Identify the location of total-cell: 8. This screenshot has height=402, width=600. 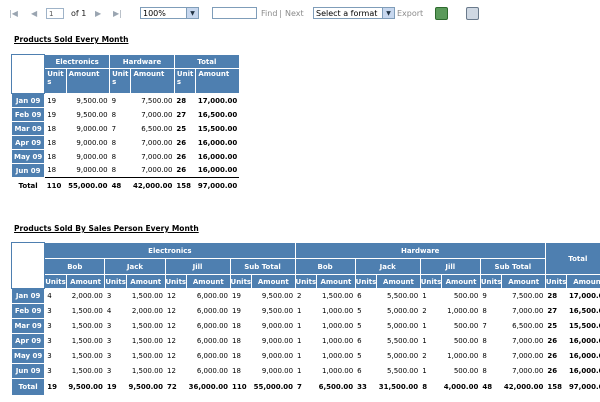
(425, 387).